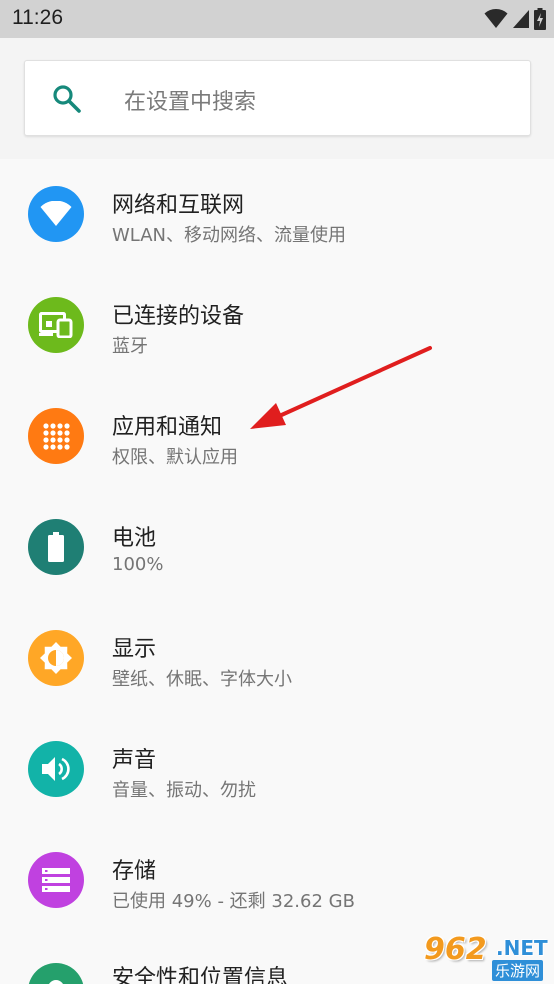  I want to click on storage-icon, so click(56, 880).